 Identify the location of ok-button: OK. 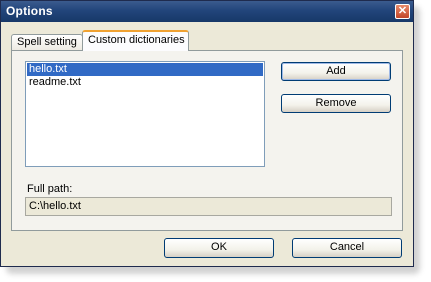
(219, 248).